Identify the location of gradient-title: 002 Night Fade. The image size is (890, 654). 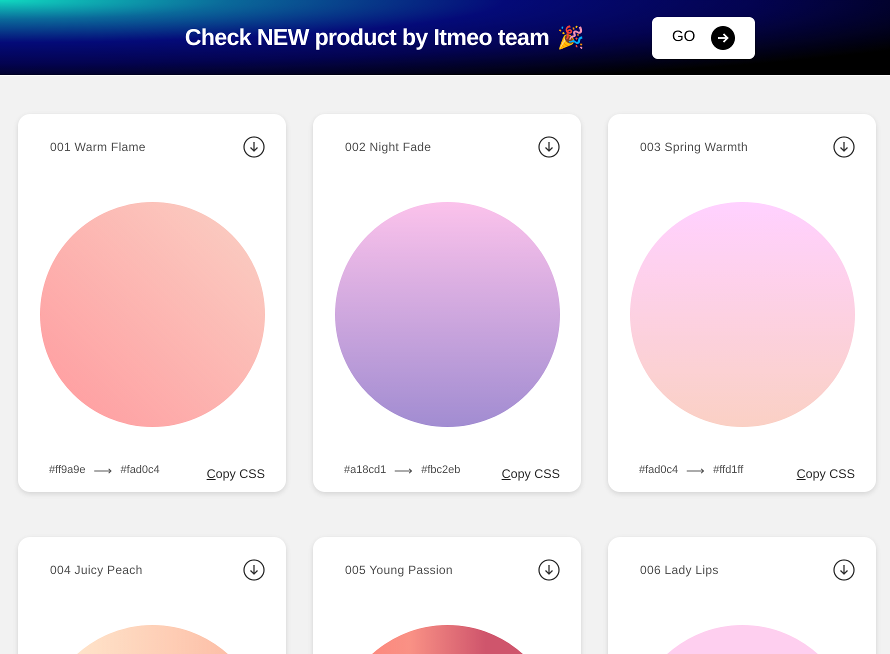
(388, 147).